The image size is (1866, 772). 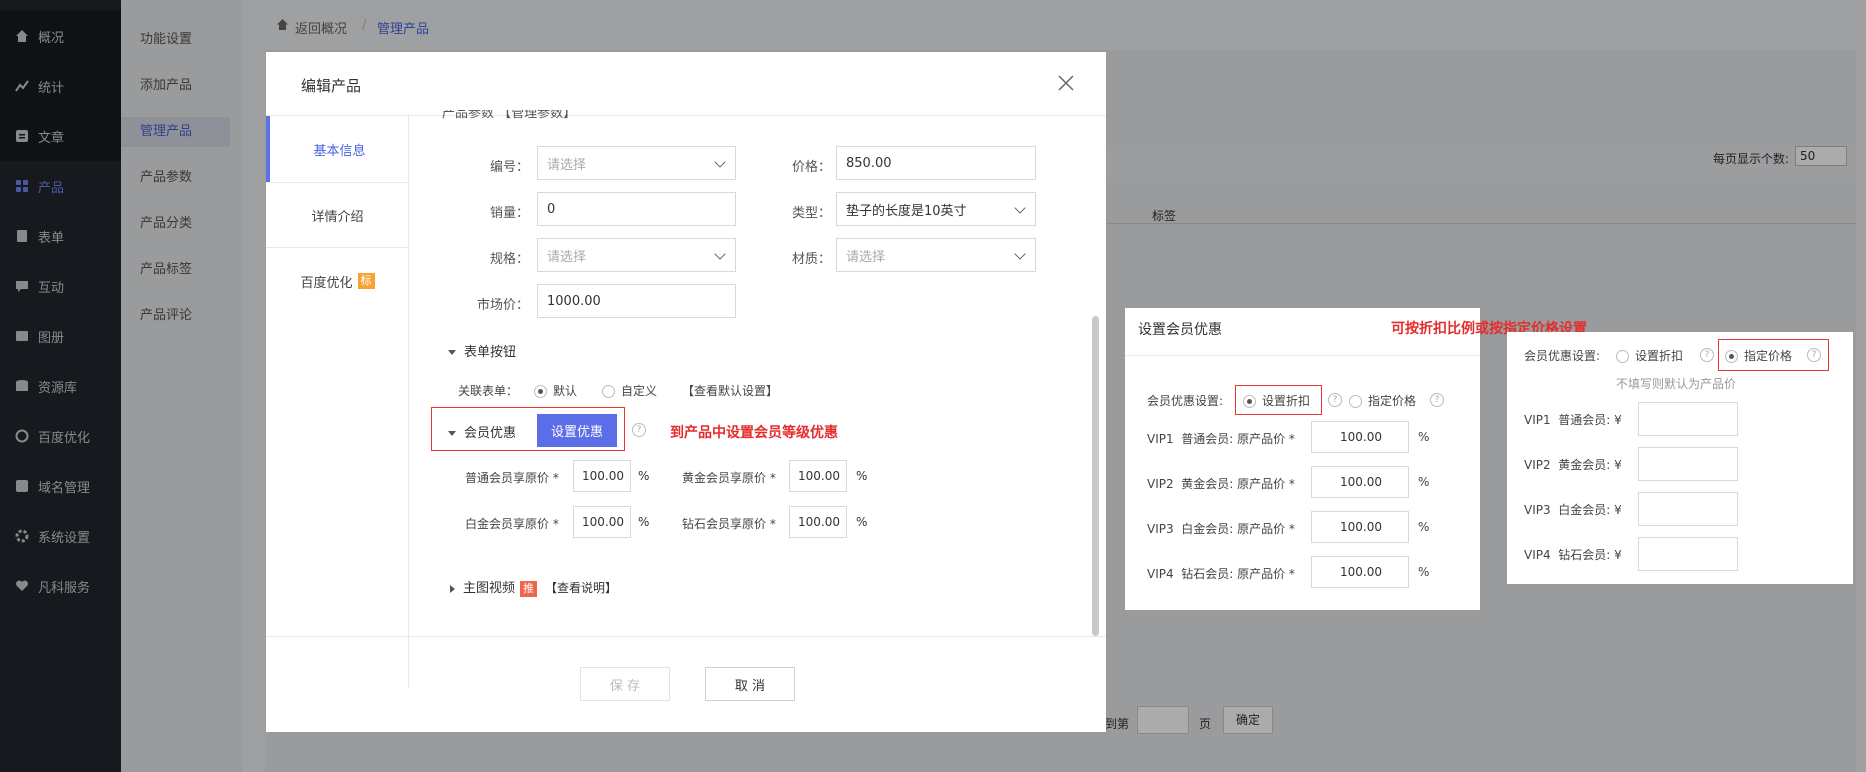 I want to click on cancel-button: 取 消, so click(x=750, y=684).